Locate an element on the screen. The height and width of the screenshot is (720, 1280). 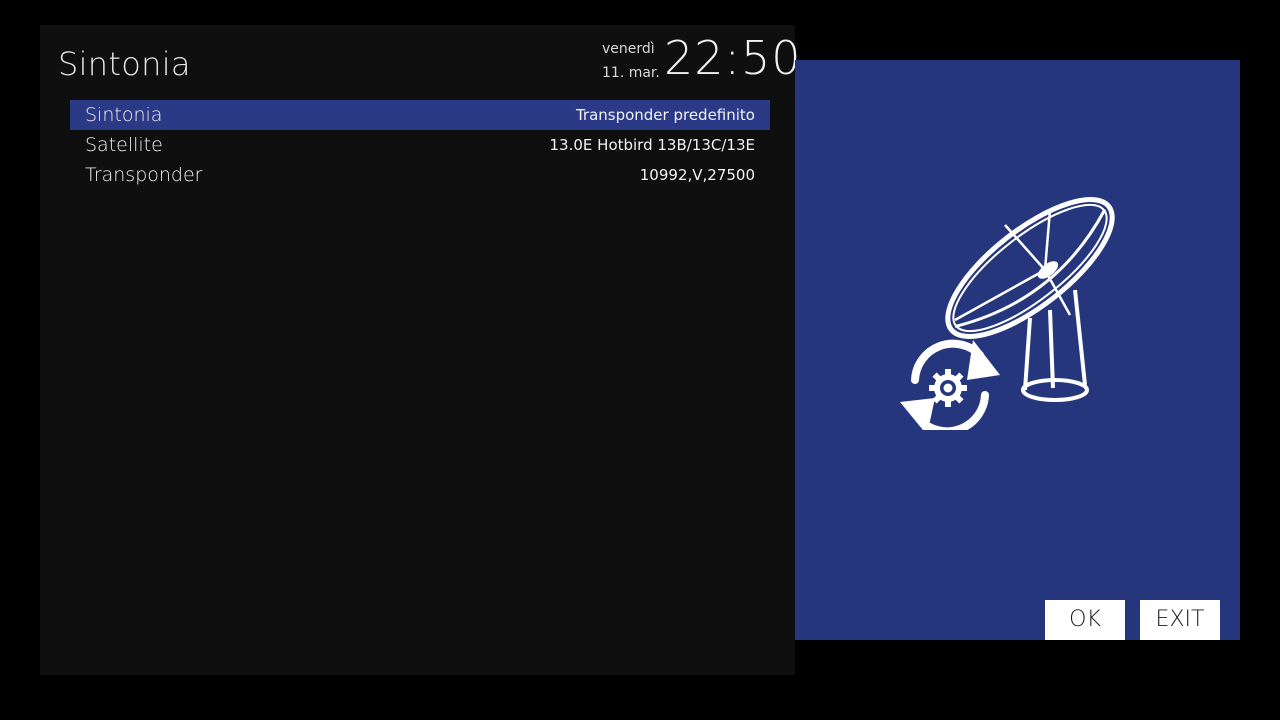
clock-date-text: 11. mar. is located at coordinates (631, 73).